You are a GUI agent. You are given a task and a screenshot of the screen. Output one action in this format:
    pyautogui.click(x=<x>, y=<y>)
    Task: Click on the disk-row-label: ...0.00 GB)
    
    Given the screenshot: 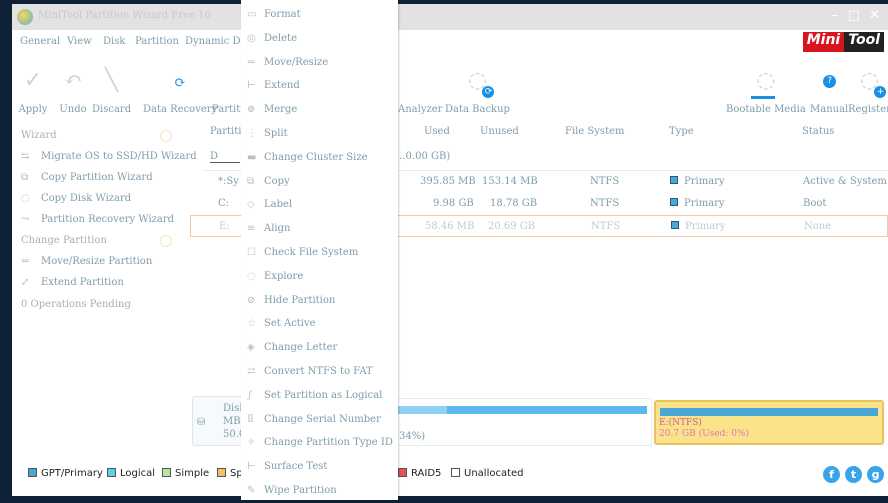 What is the action you would take?
    pyautogui.click(x=423, y=156)
    